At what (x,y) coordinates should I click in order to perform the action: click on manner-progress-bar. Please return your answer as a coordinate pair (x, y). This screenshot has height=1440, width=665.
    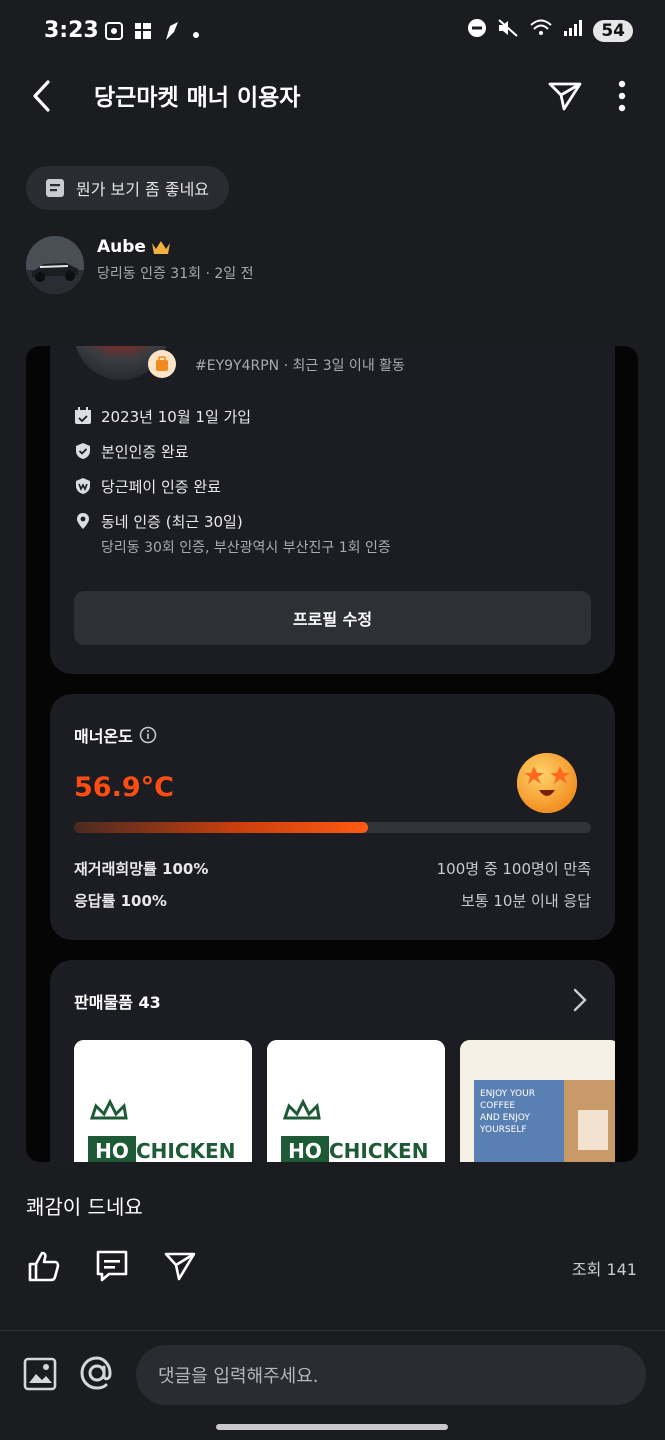
    Looking at the image, I should click on (332, 827).